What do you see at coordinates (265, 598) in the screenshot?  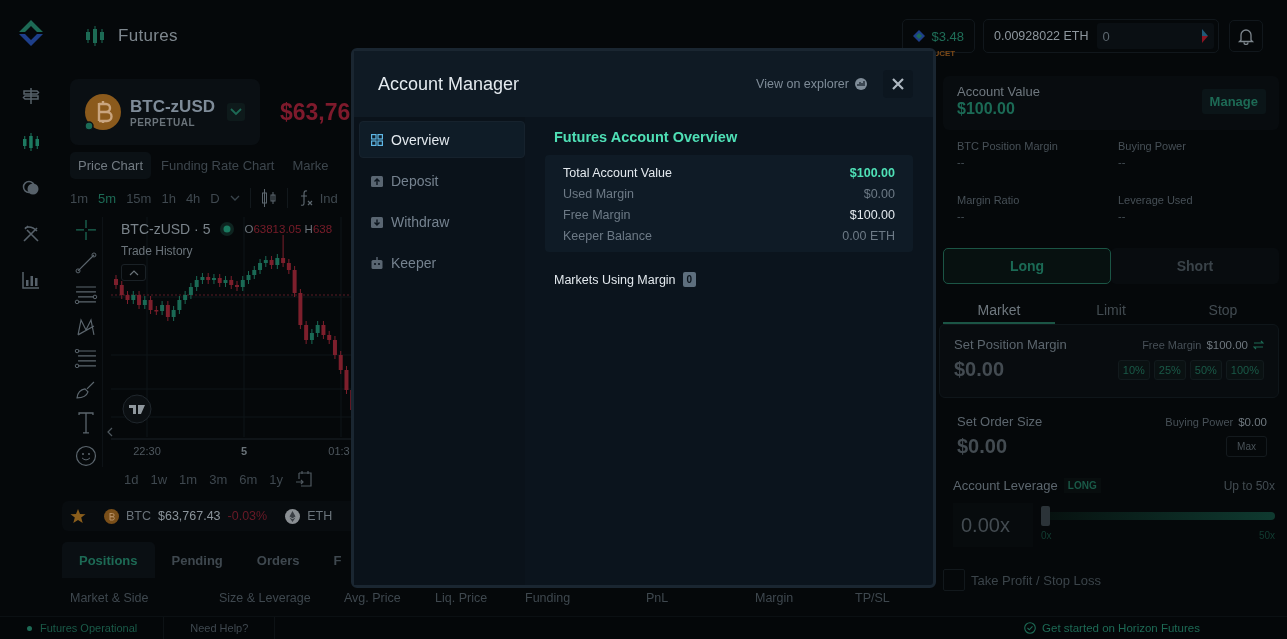 I see `column-header: Size & Leverage` at bounding box center [265, 598].